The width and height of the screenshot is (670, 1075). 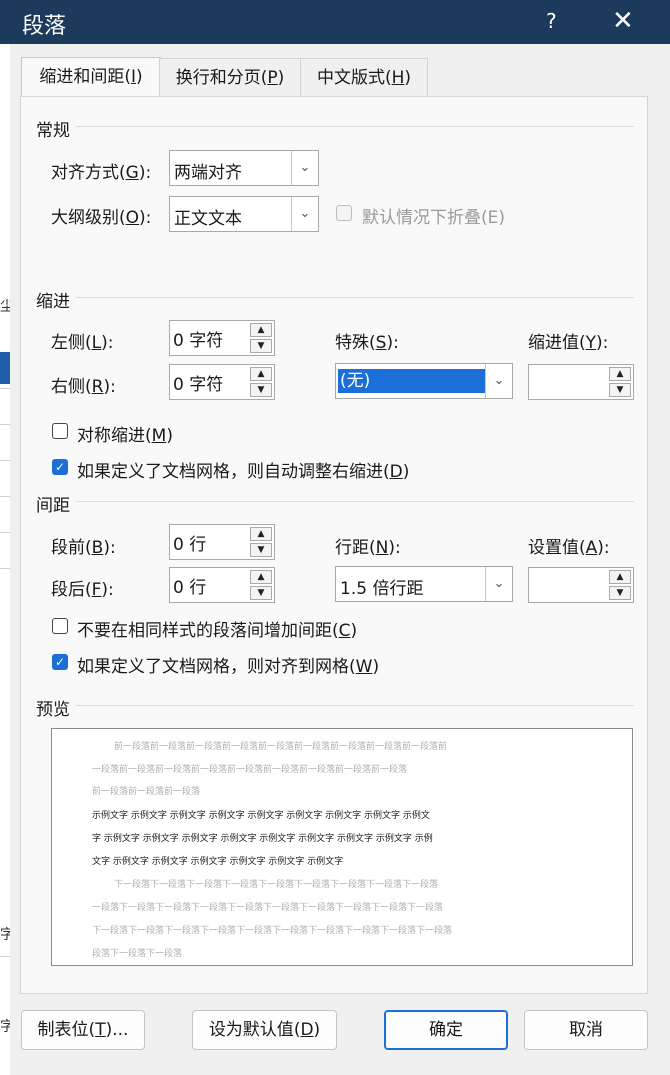 What do you see at coordinates (551, 21) in the screenshot?
I see `help-button: ?` at bounding box center [551, 21].